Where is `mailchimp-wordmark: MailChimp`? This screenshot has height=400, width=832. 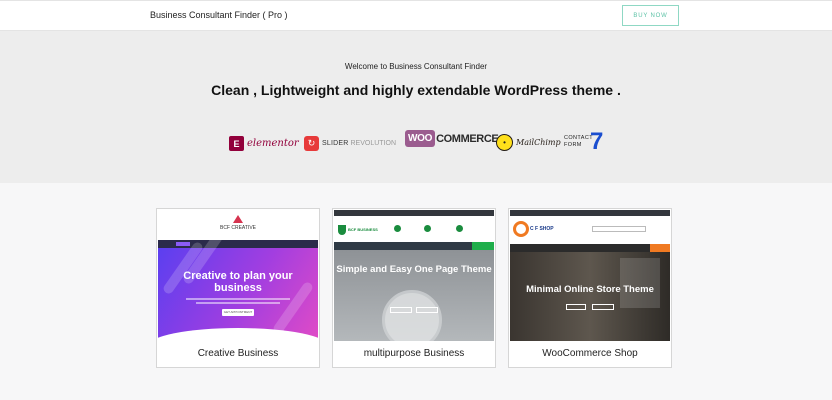
mailchimp-wordmark: MailChimp is located at coordinates (538, 142).